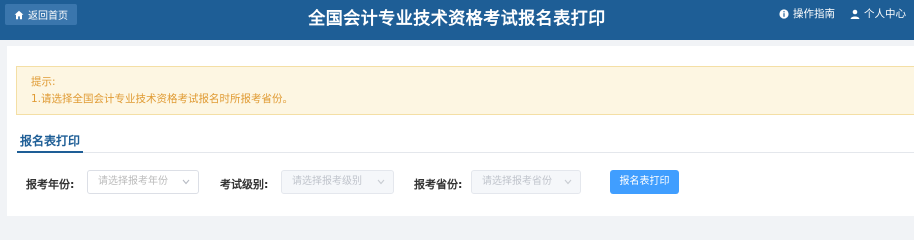 The height and width of the screenshot is (240, 914). I want to click on info-icon, so click(784, 13).